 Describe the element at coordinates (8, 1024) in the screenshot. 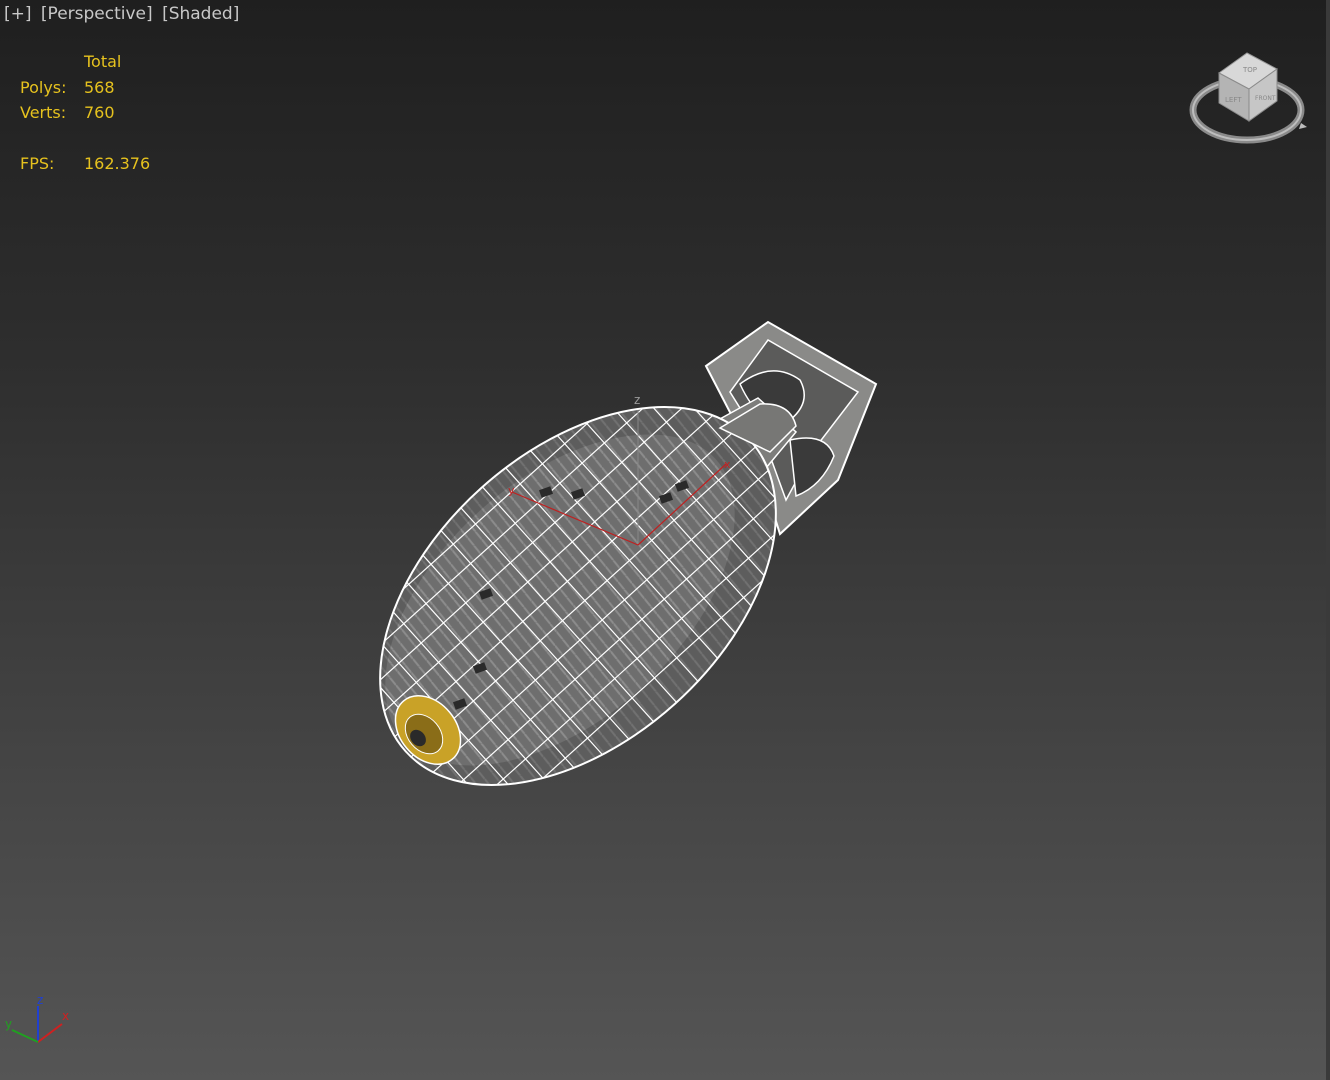

I see `world-y-label: y` at that location.